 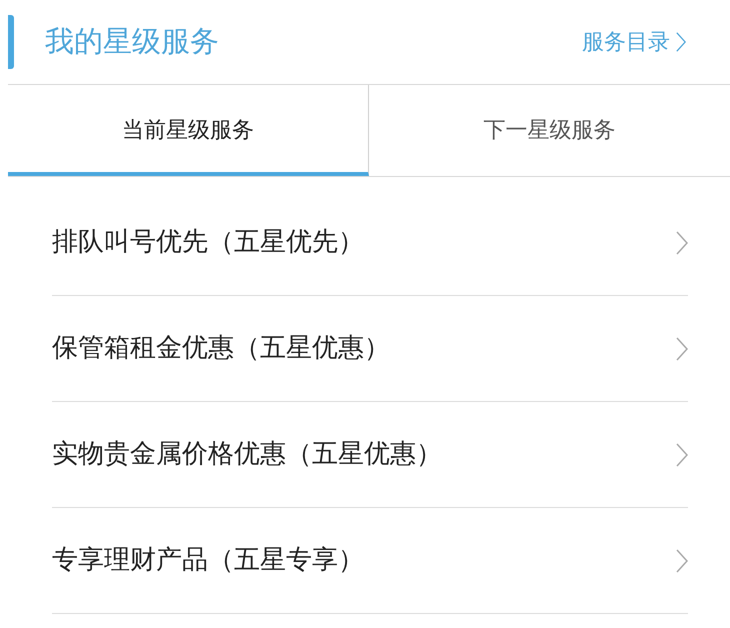 I want to click on header-accent-bar, so click(x=11, y=42).